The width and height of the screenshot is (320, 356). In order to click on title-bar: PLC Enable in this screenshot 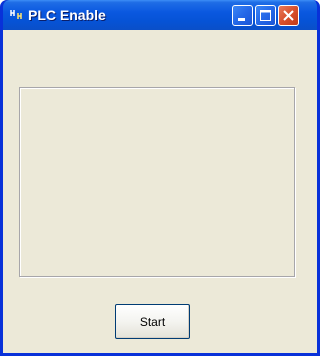, I will do `click(160, 15)`.